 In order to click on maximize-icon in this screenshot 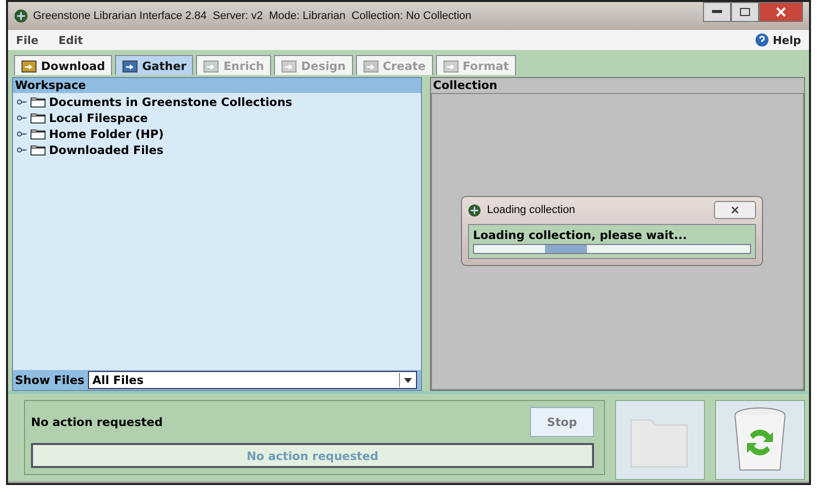, I will do `click(745, 12)`.